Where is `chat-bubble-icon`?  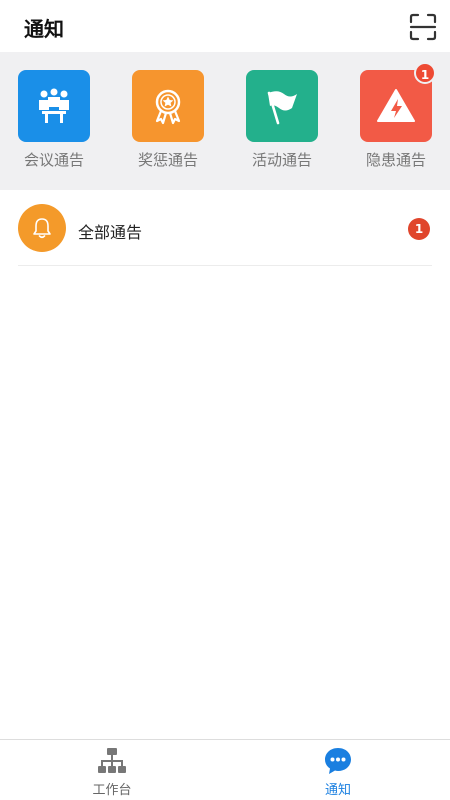
chat-bubble-icon is located at coordinates (338, 761).